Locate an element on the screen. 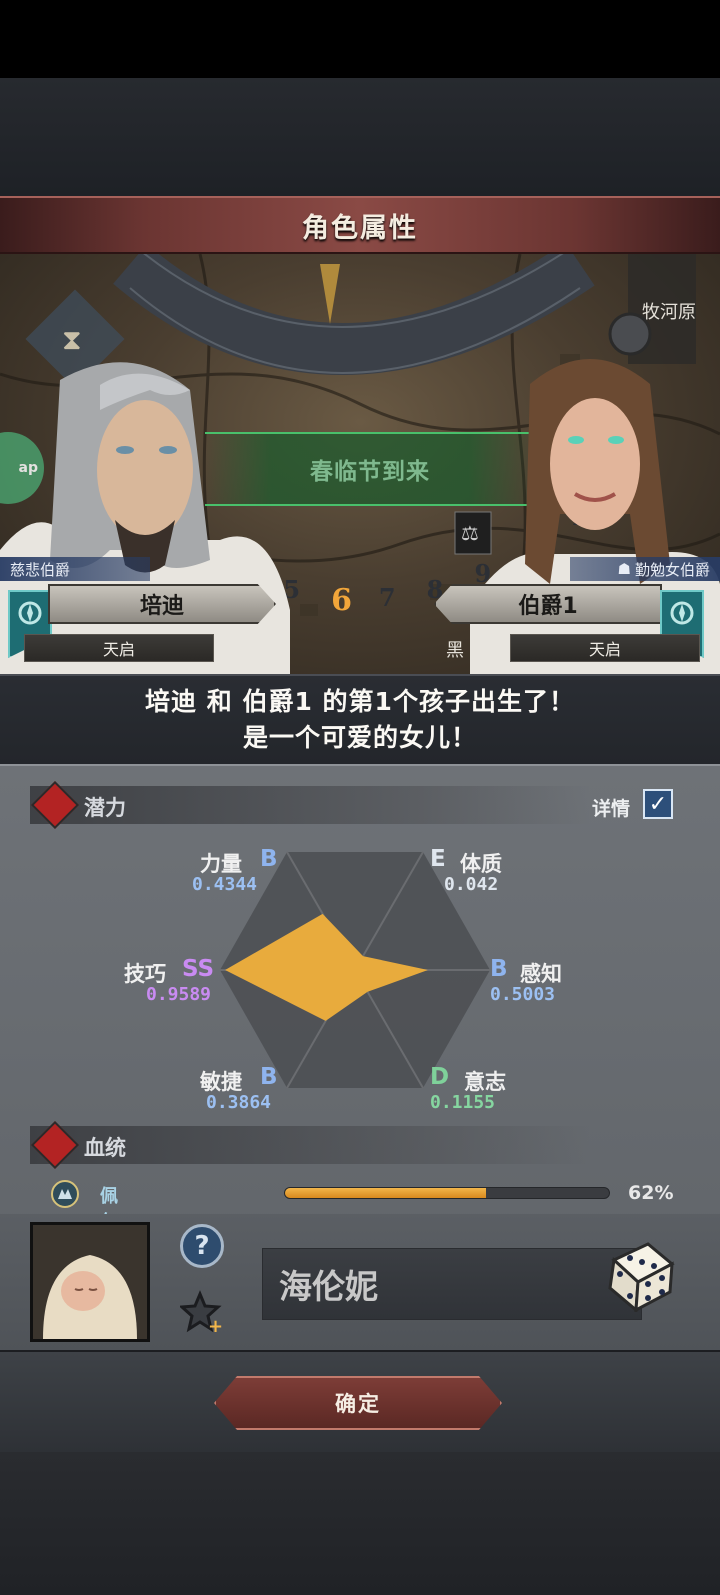 The image size is (720, 1595). father-house: 天启 is located at coordinates (119, 648).